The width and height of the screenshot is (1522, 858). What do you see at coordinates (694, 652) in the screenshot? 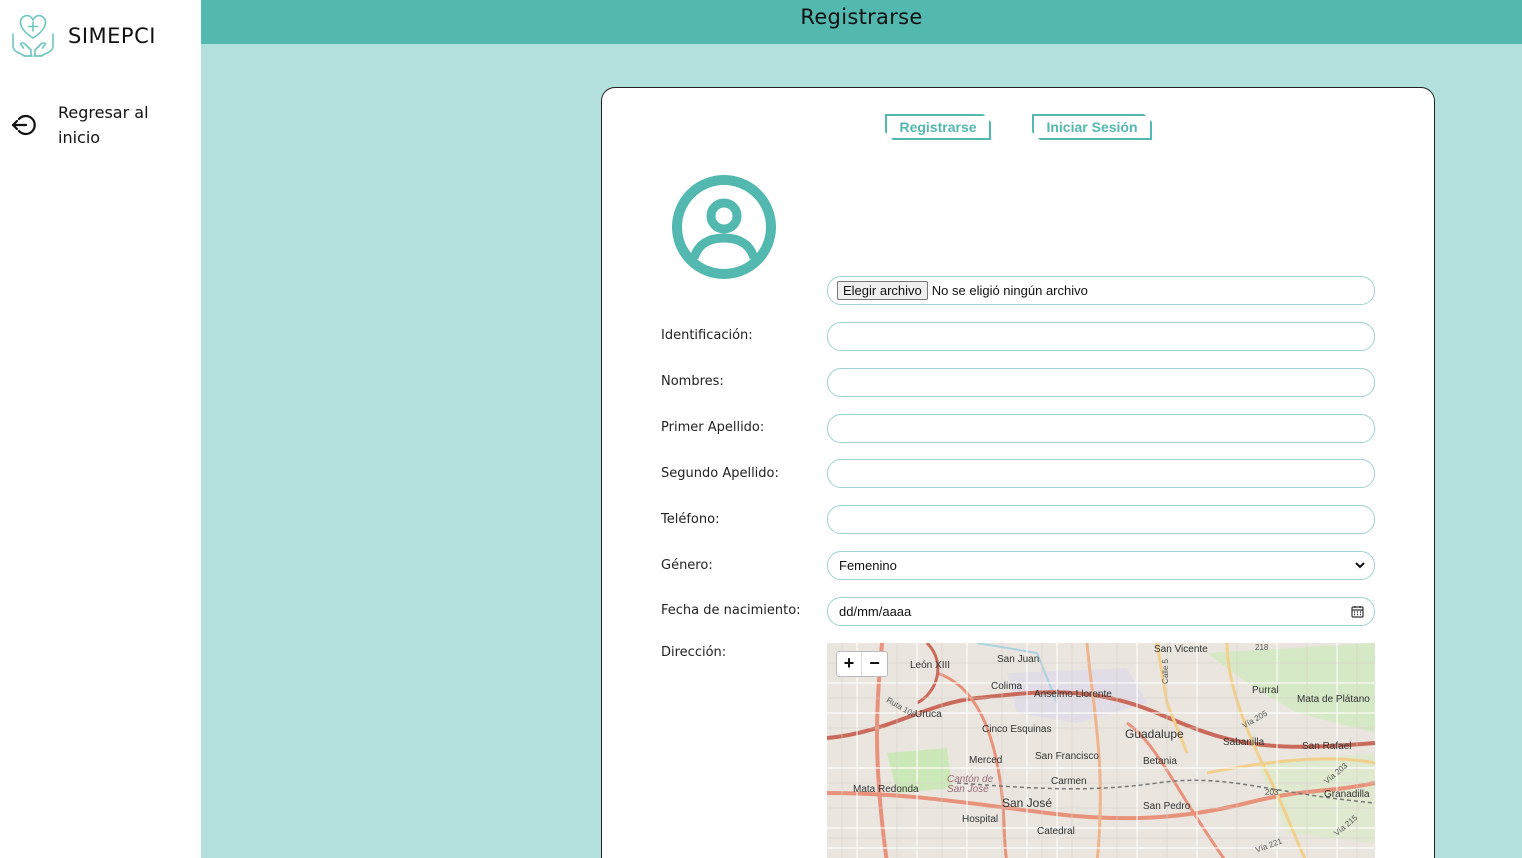
I see `address-label: Dirección:` at bounding box center [694, 652].